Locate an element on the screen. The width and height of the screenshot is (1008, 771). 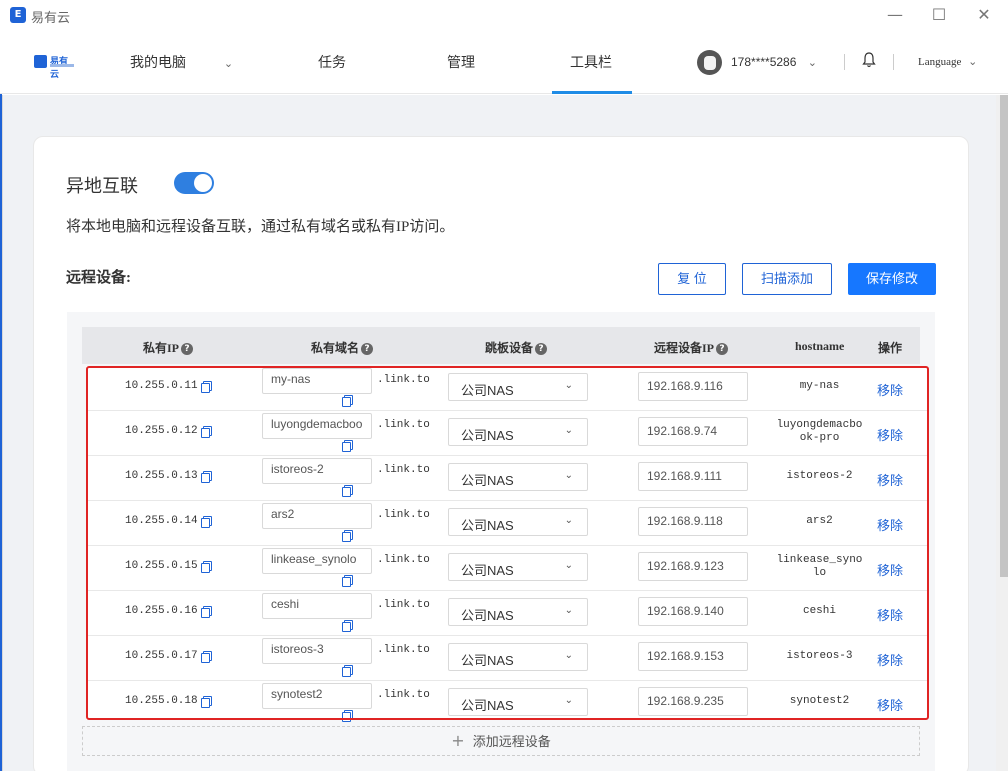
nav-toolbar: 工具栏 is located at coordinates (591, 62).